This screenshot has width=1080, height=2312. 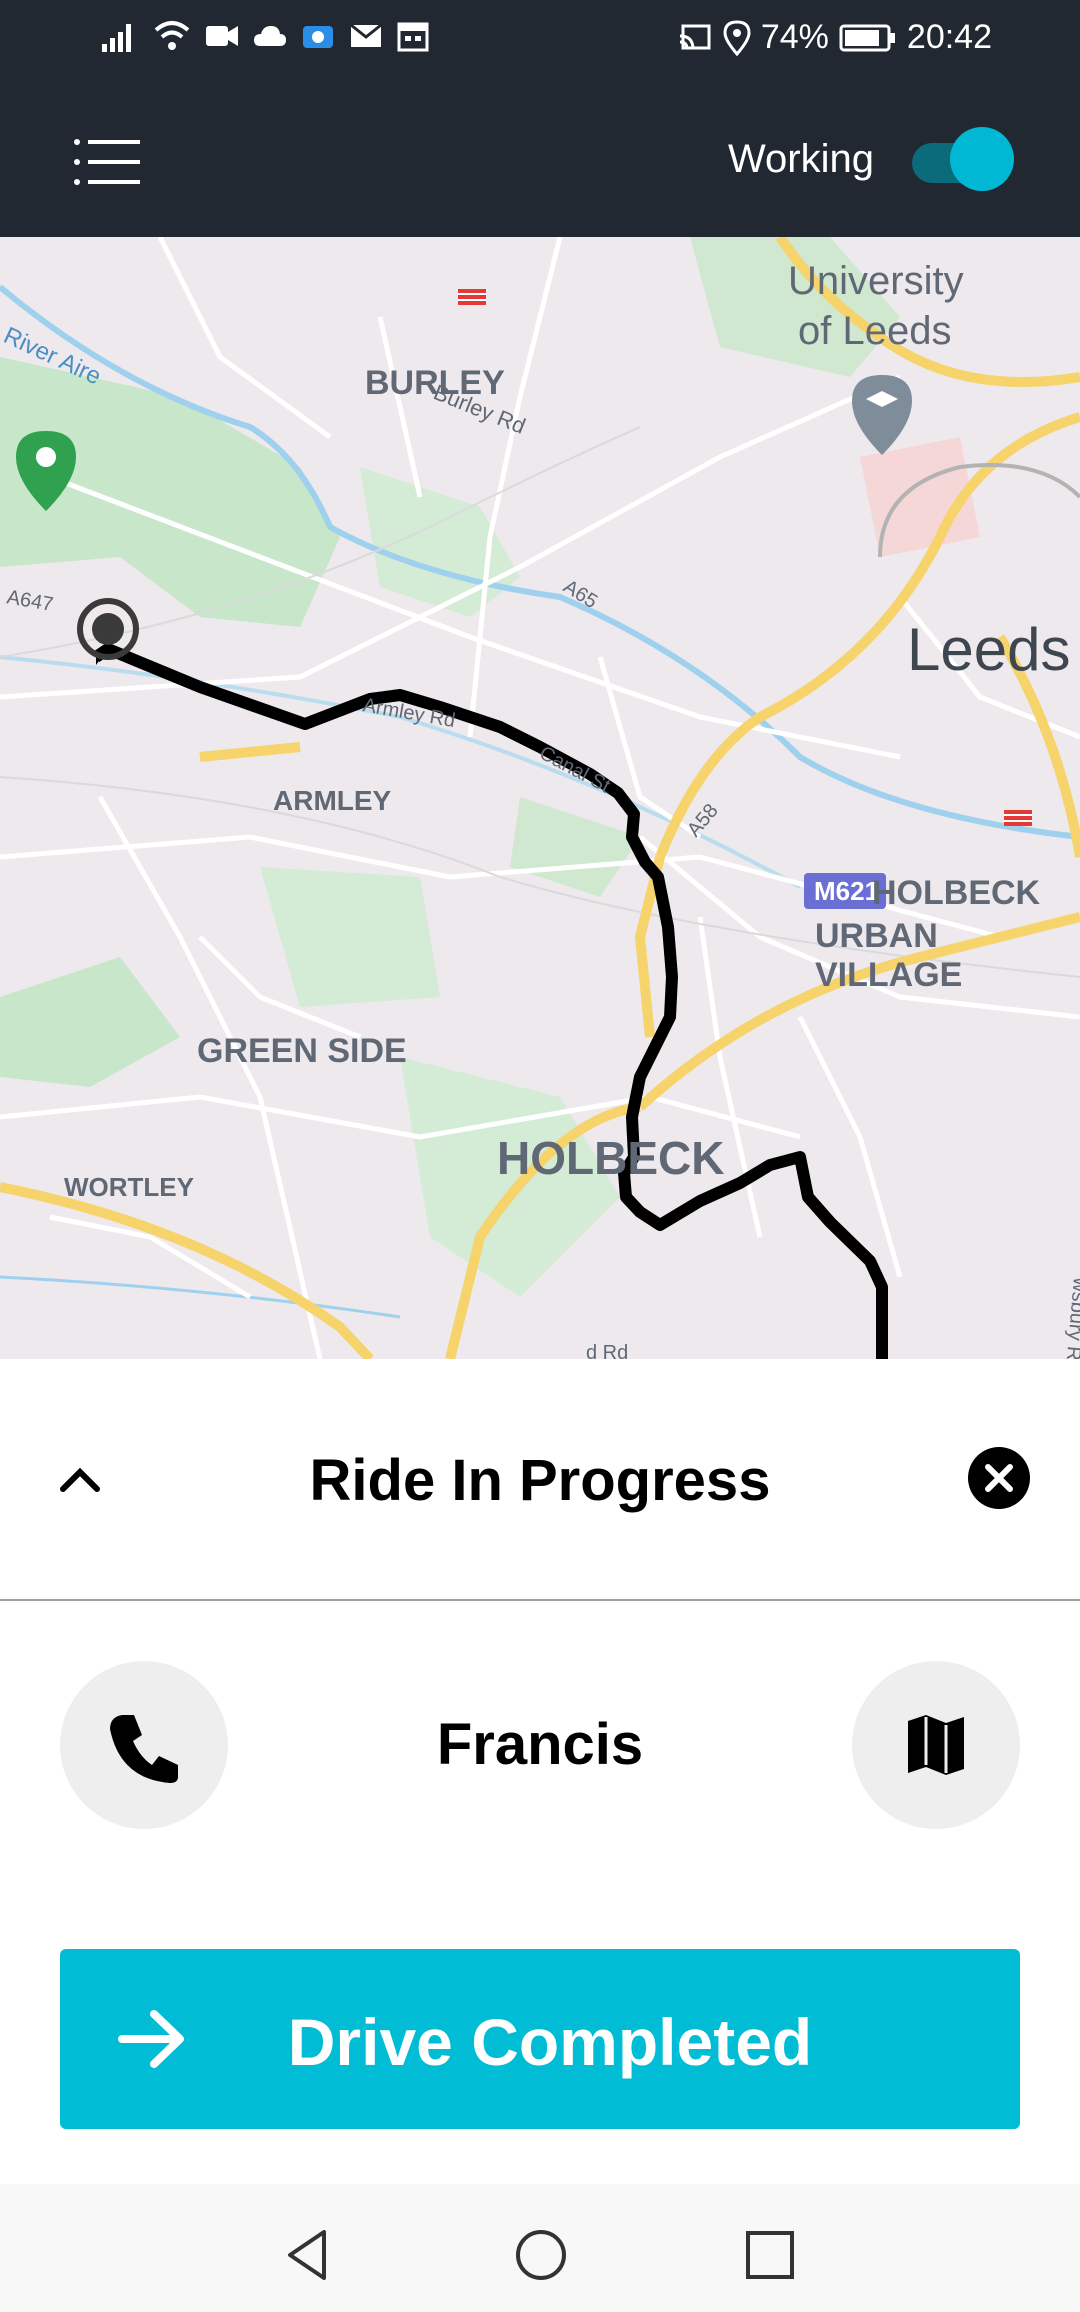 I want to click on video-icon, so click(x=222, y=36).